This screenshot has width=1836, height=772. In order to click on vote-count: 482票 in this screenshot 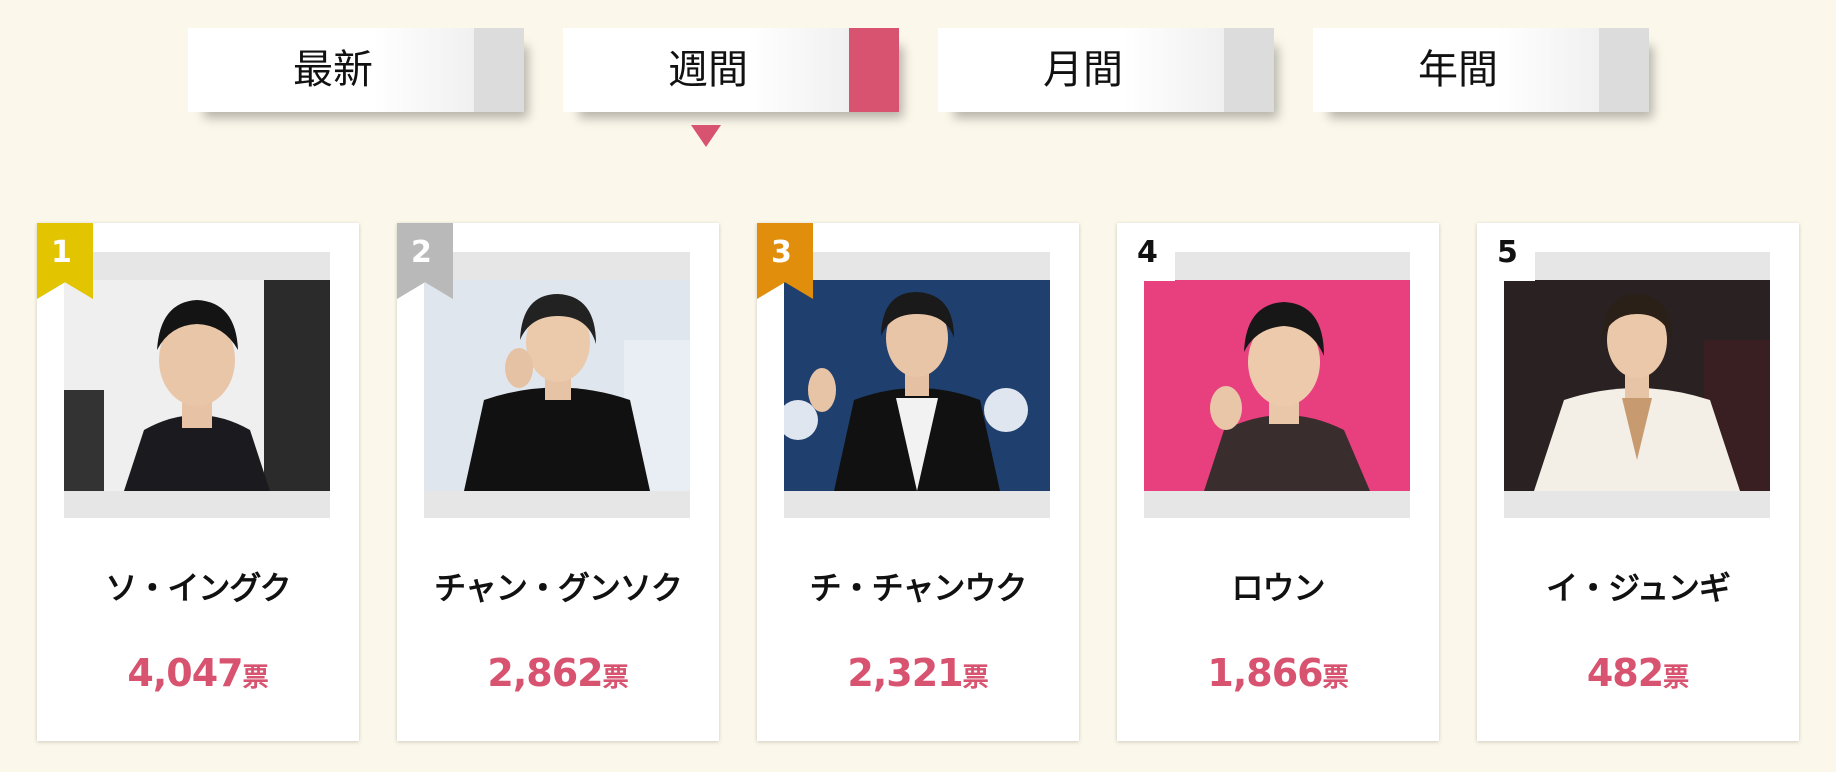, I will do `click(1638, 673)`.